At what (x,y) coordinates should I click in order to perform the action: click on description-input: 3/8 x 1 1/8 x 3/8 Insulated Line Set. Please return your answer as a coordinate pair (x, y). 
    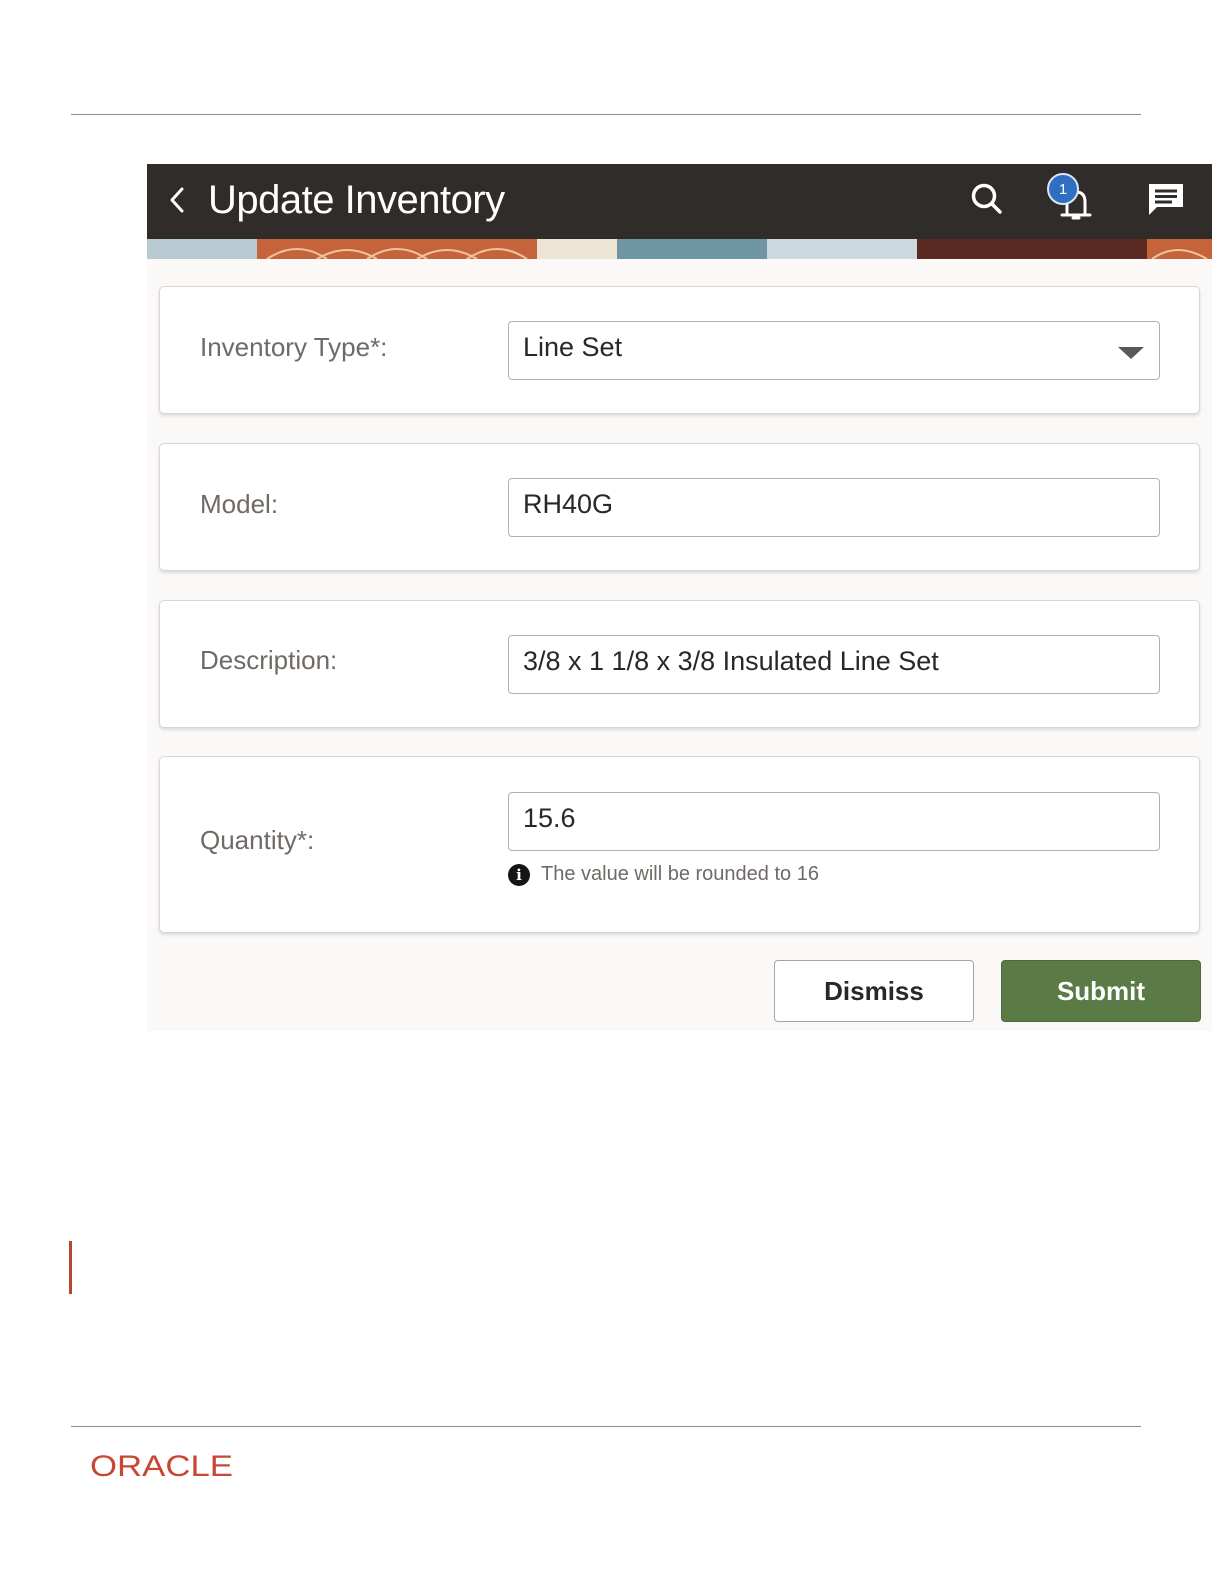
    Looking at the image, I should click on (834, 664).